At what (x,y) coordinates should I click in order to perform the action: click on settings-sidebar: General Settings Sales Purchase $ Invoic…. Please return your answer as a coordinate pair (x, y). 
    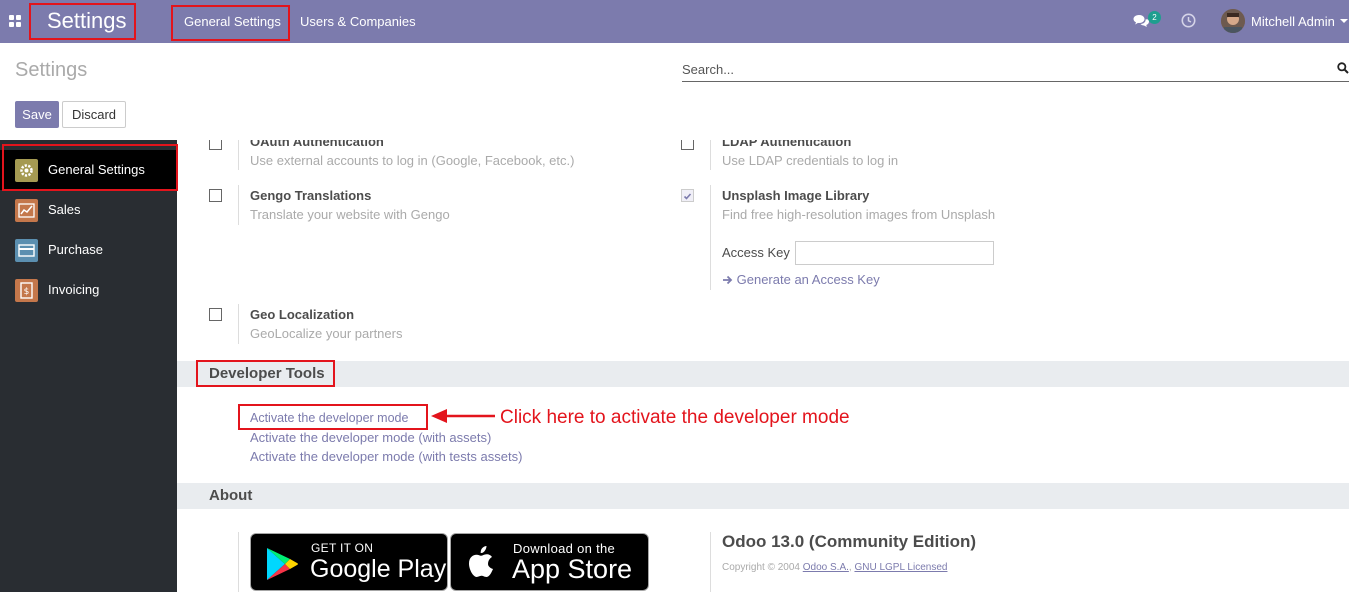
    Looking at the image, I should click on (88, 366).